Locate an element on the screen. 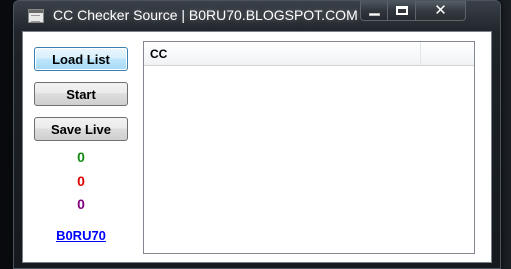 The width and height of the screenshot is (511, 269). window-title: CC Checker Source | B0RU70.BLOGSPOT.COM is located at coordinates (205, 15).